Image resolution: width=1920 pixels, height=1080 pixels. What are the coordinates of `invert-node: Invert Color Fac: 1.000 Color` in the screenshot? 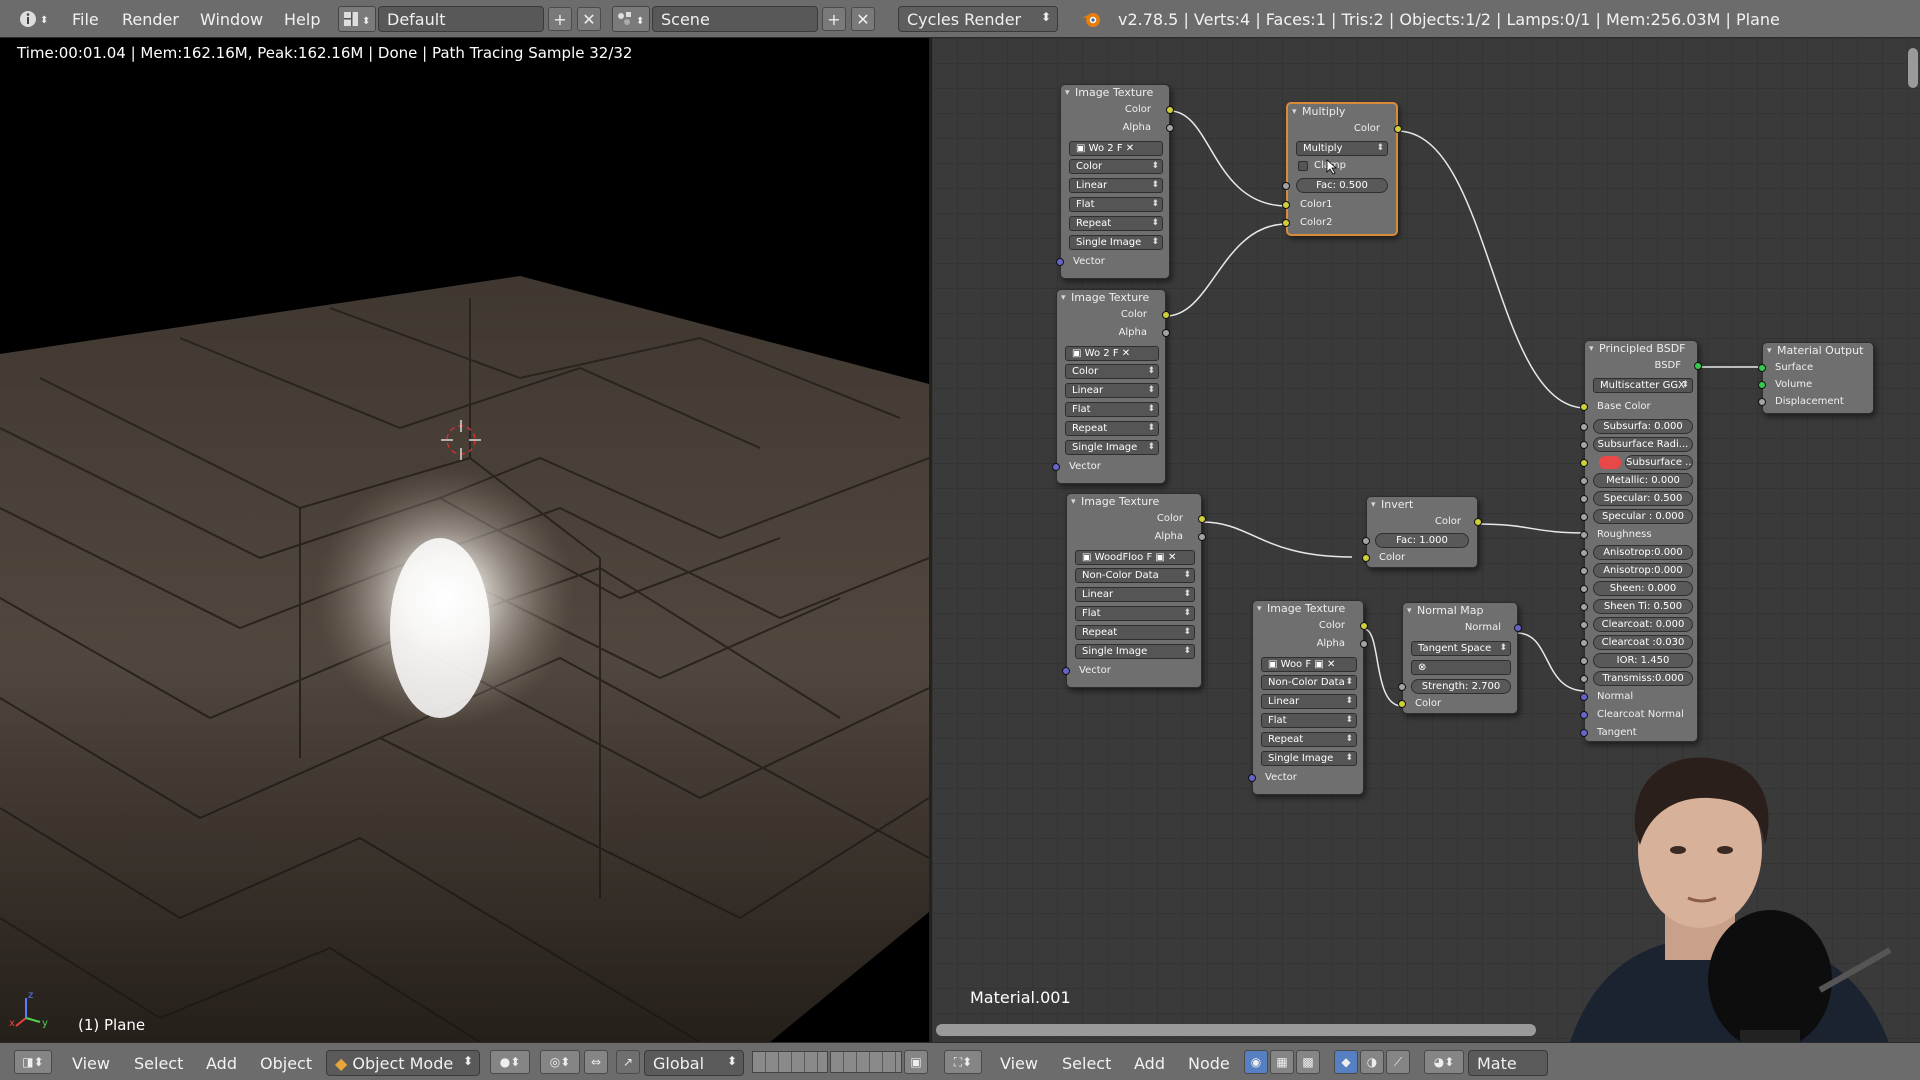 It's located at (1422, 532).